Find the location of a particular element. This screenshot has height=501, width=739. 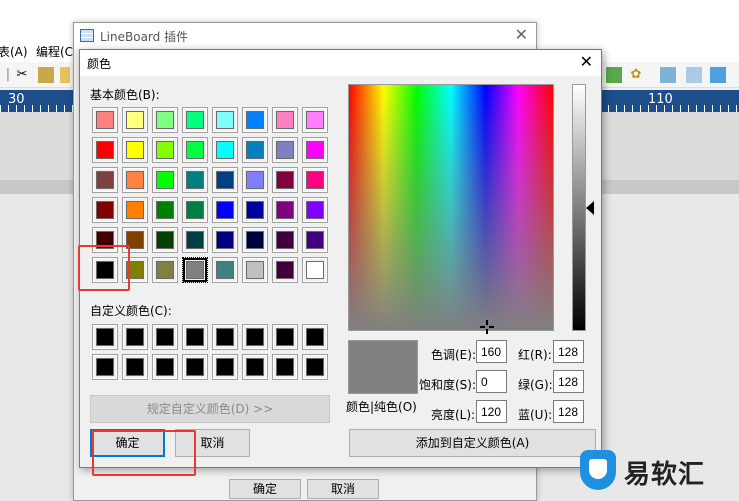

menu-item-program: 编程(C) is located at coordinates (57, 51).